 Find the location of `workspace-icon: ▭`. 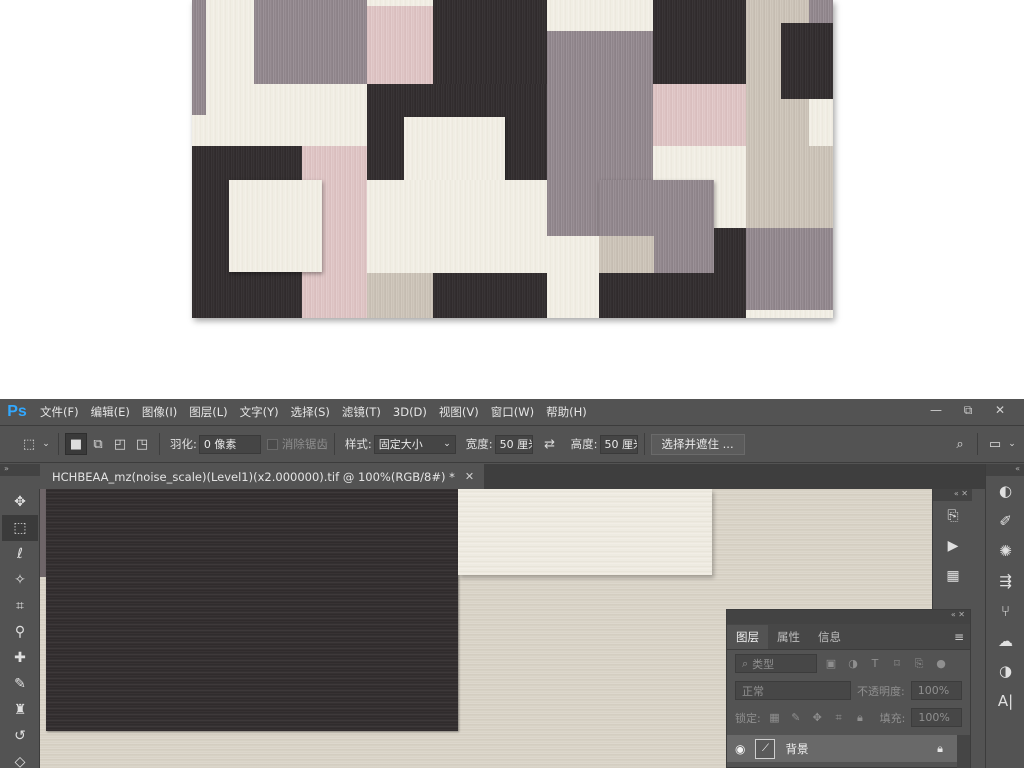

workspace-icon: ▭ is located at coordinates (995, 444).